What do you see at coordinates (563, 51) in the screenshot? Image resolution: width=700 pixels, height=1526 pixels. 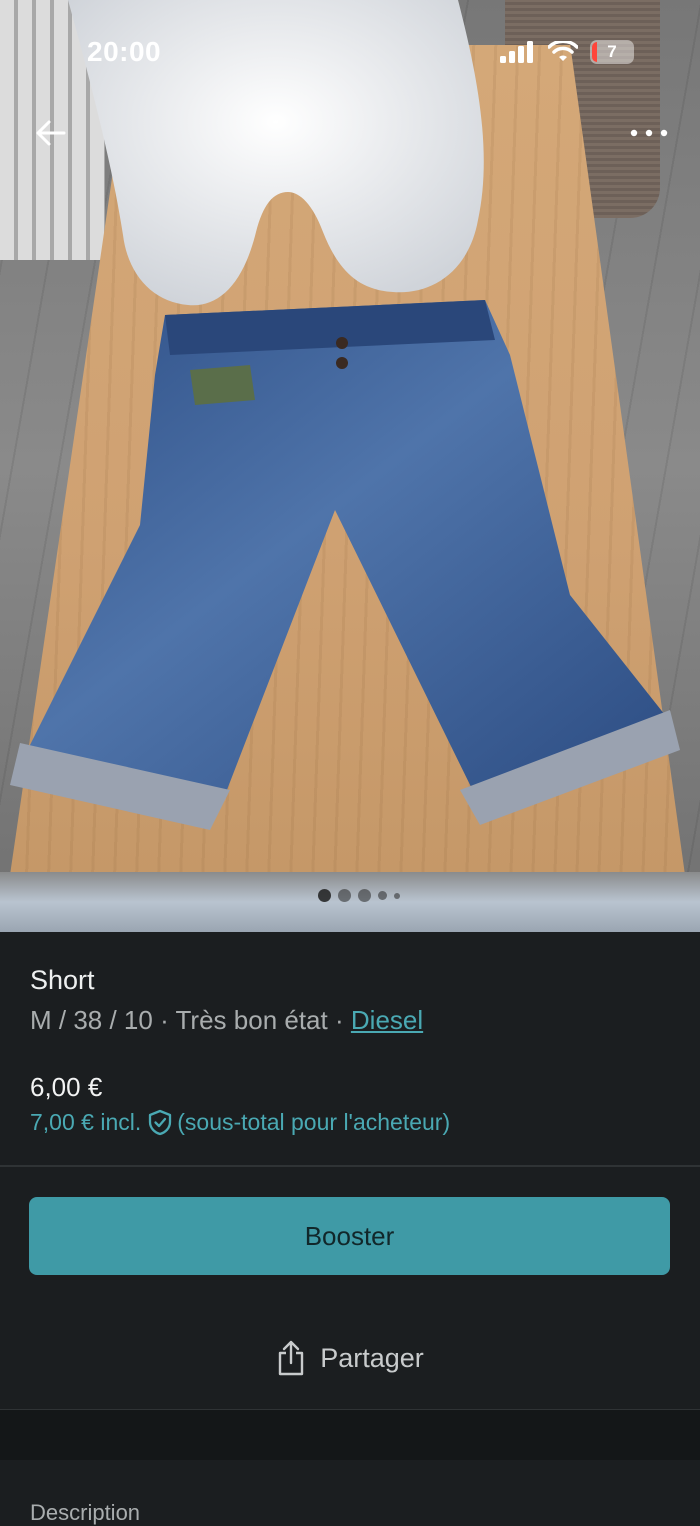 I see `wifi-icon` at bounding box center [563, 51].